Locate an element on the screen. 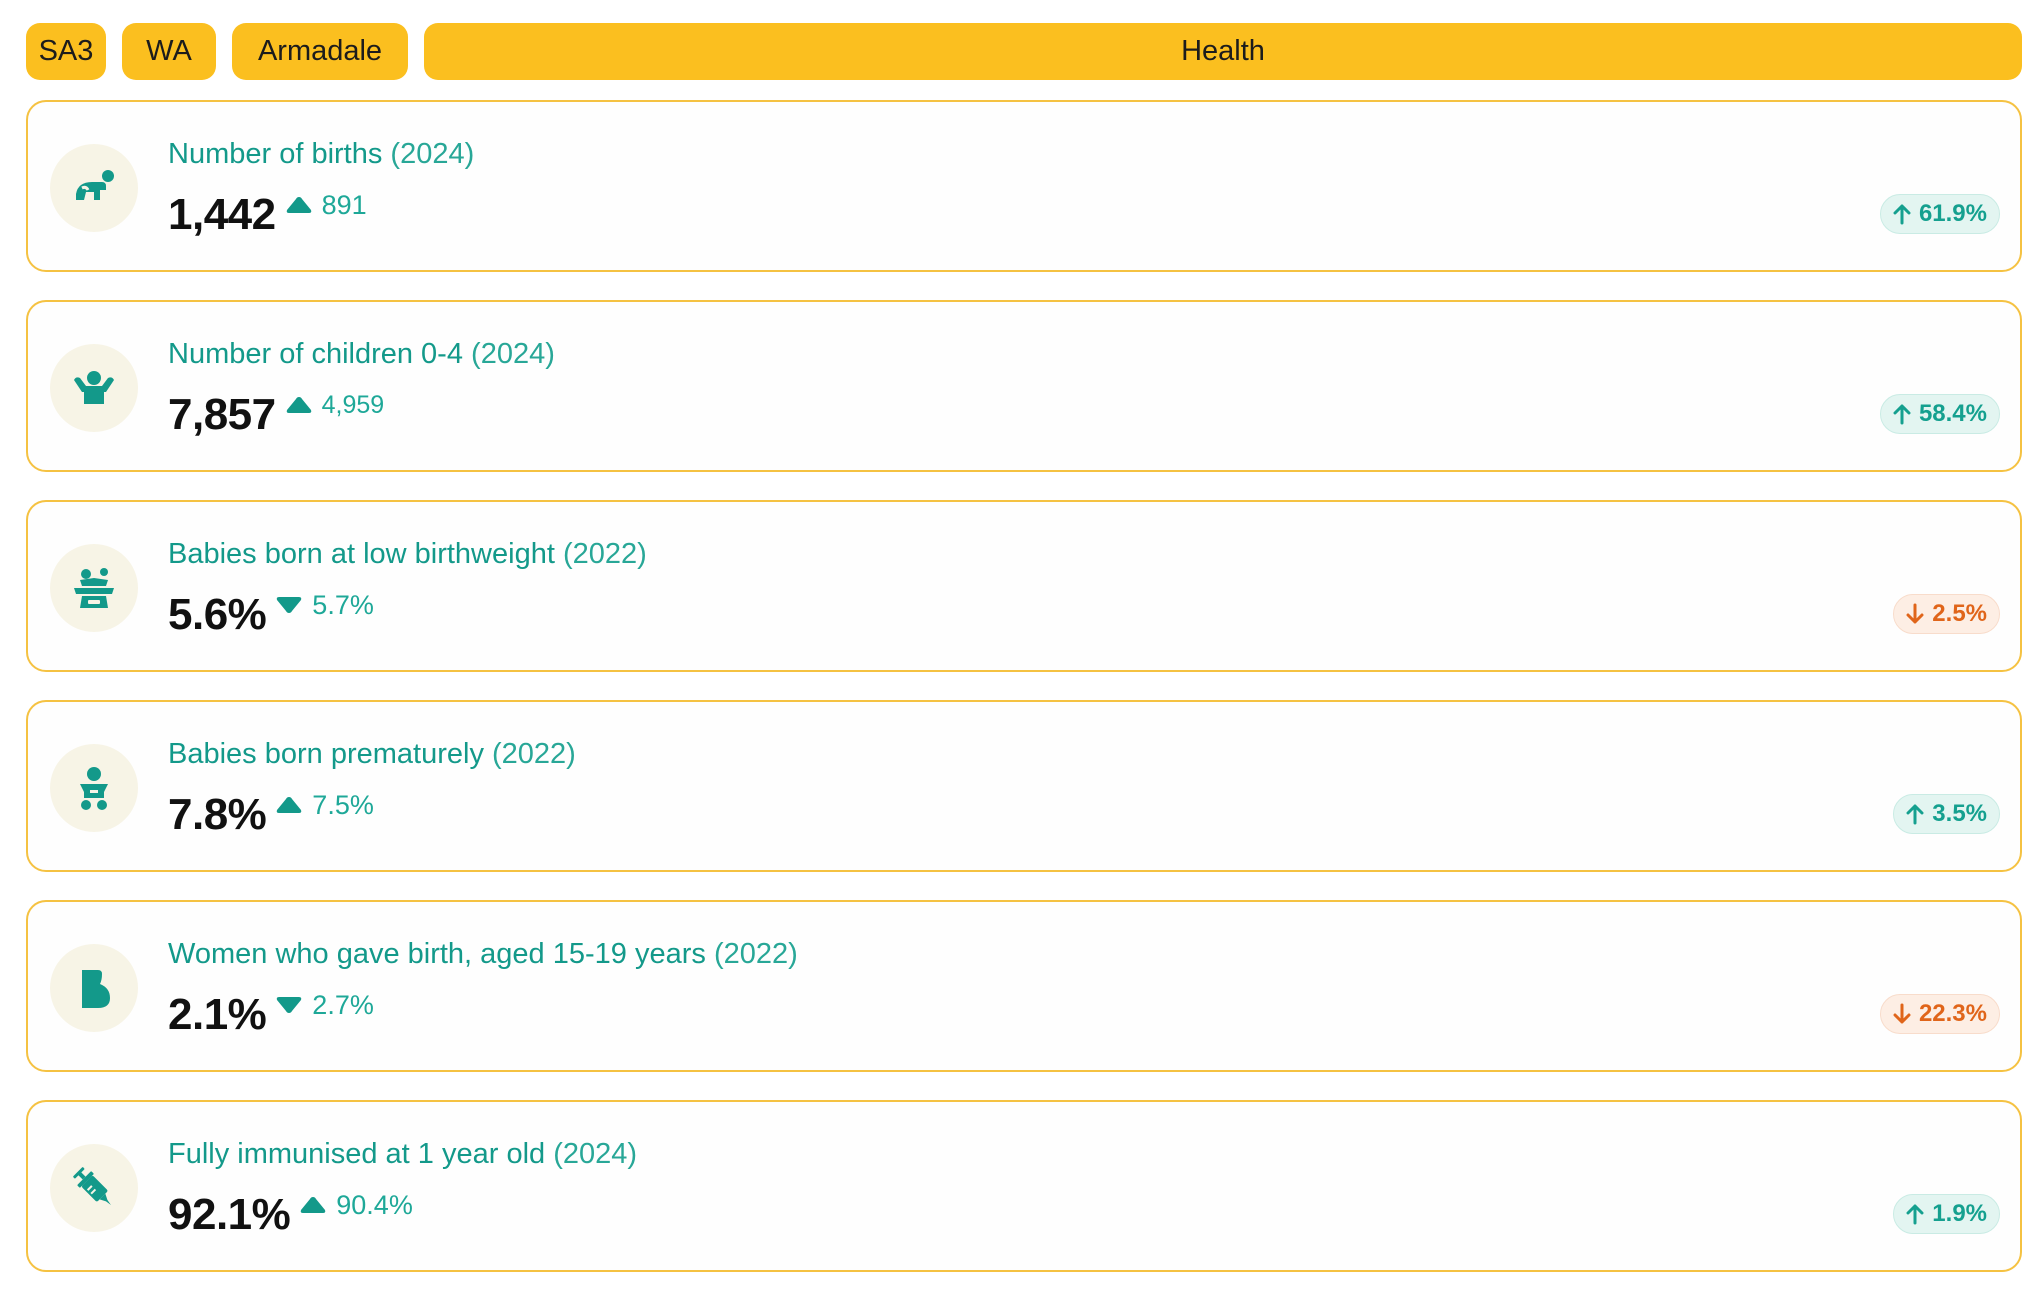 This screenshot has height=1300, width=2044. metric-title: Number of births (2024) is located at coordinates (321, 154).